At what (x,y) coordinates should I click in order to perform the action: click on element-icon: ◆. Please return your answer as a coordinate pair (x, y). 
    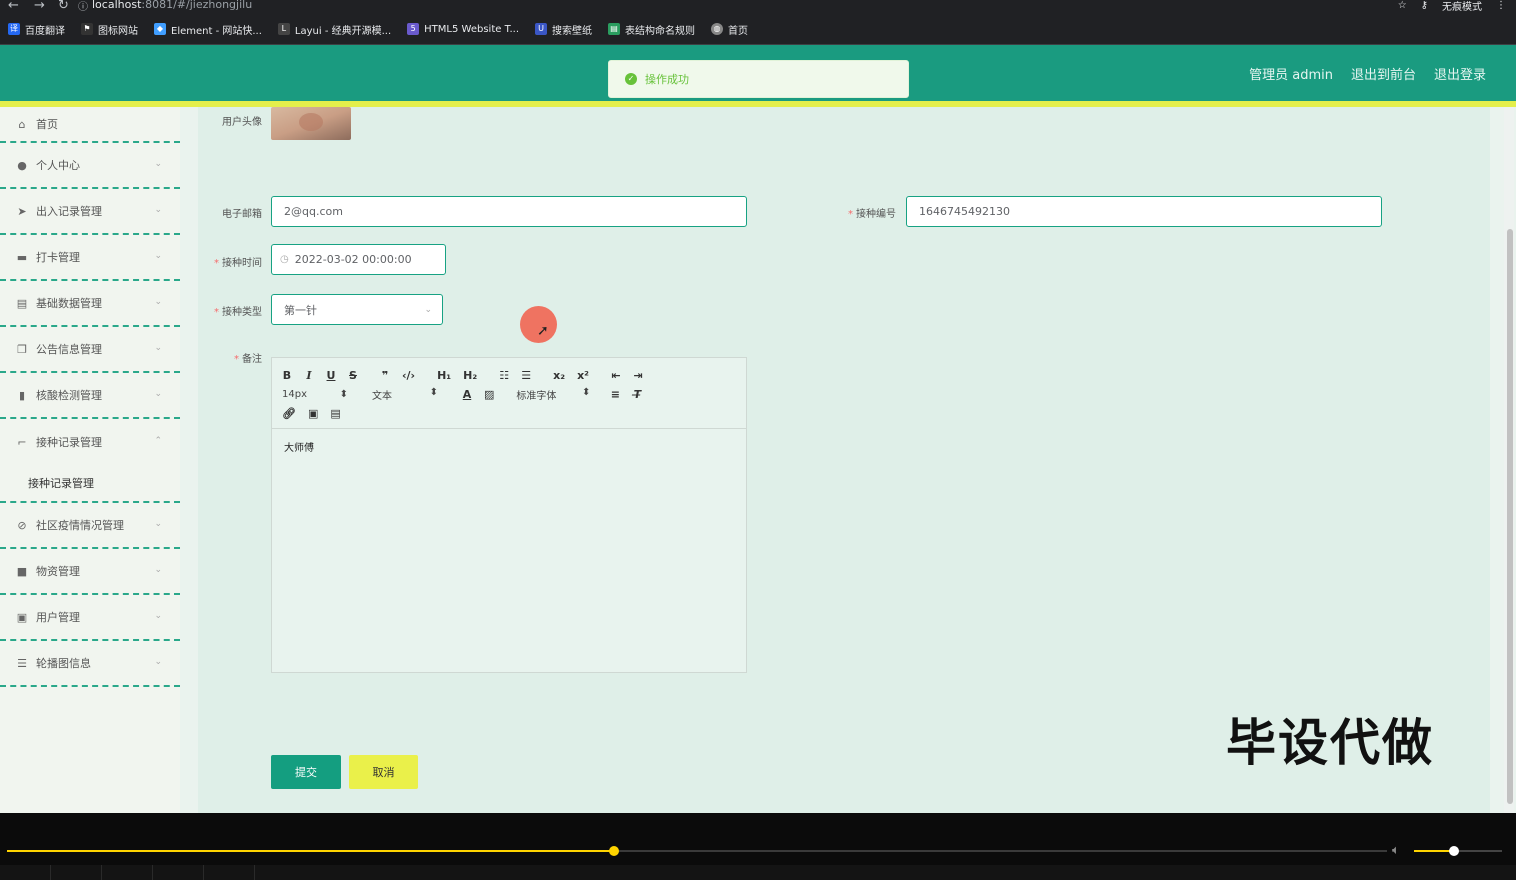
    Looking at the image, I should click on (160, 29).